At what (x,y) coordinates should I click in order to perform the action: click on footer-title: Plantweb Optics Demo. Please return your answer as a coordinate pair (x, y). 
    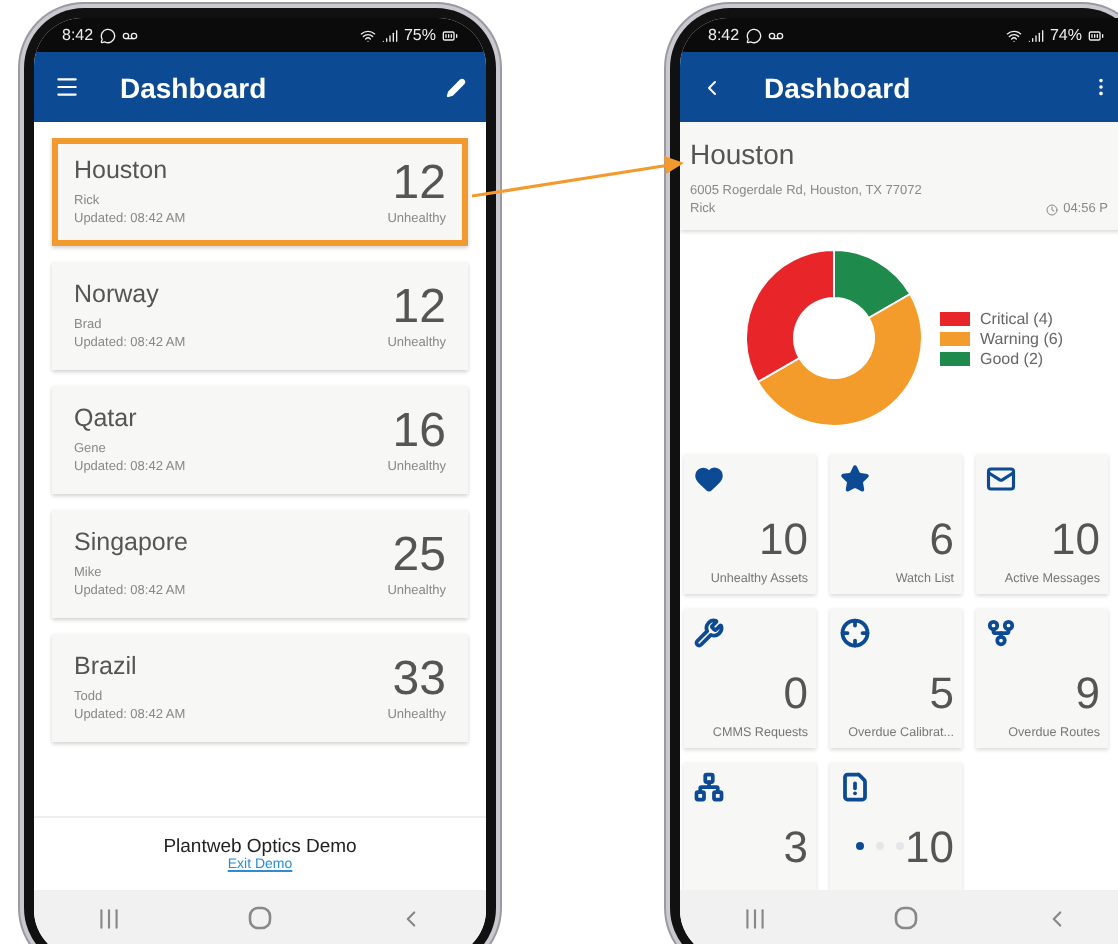
    Looking at the image, I should click on (260, 847).